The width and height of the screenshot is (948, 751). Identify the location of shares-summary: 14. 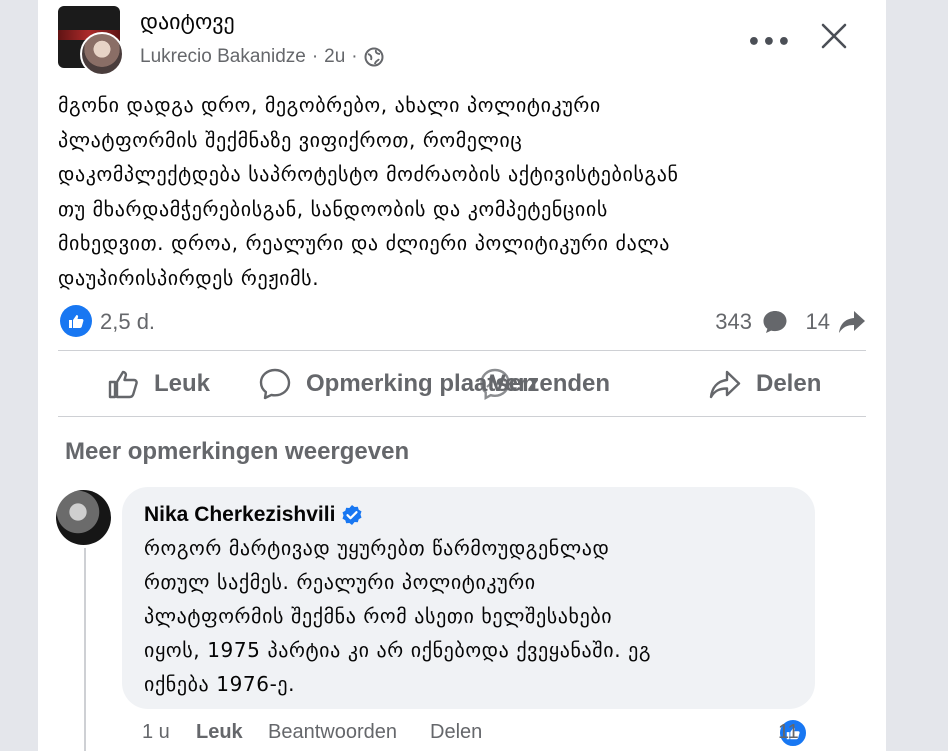
(836, 322).